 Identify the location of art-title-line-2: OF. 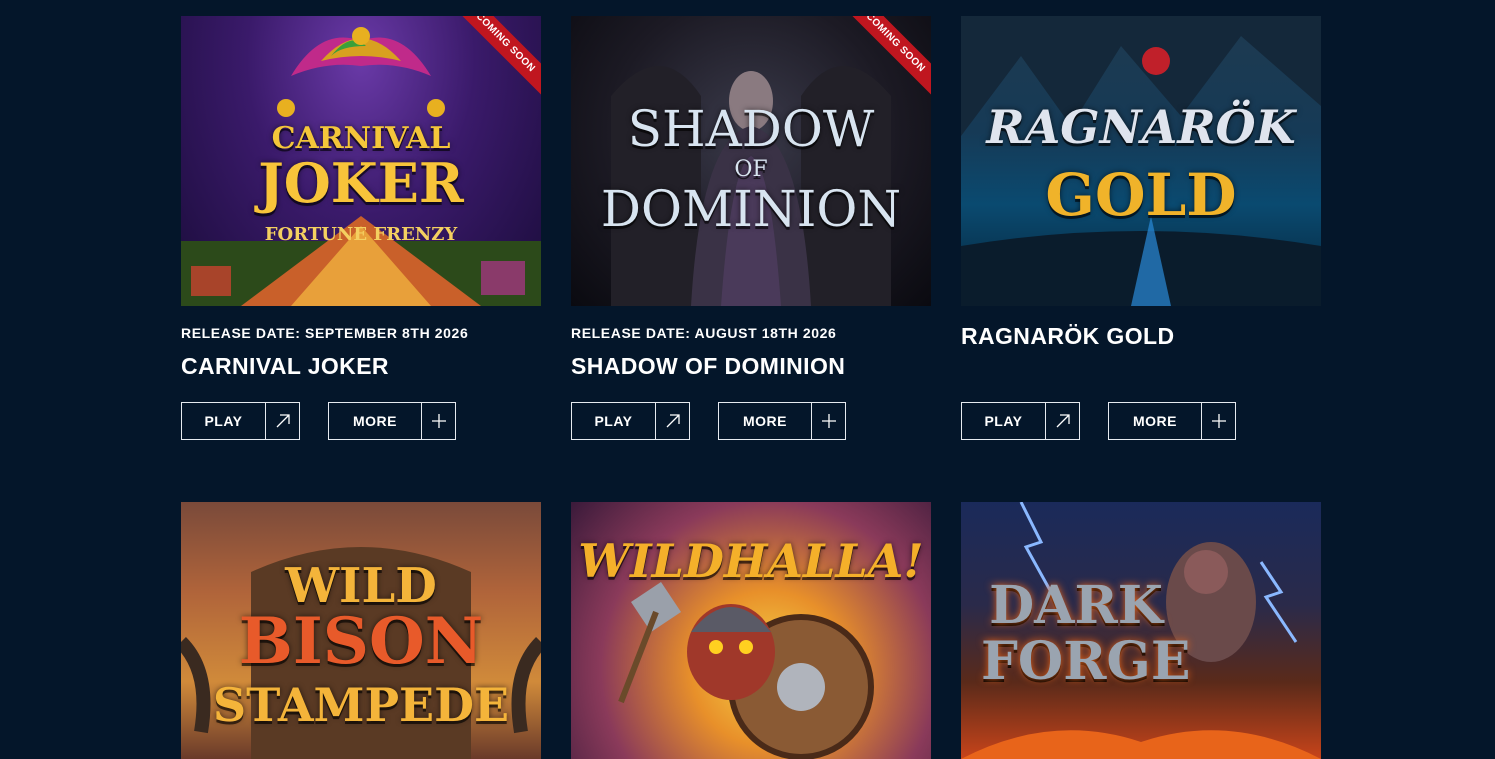
(751, 169).